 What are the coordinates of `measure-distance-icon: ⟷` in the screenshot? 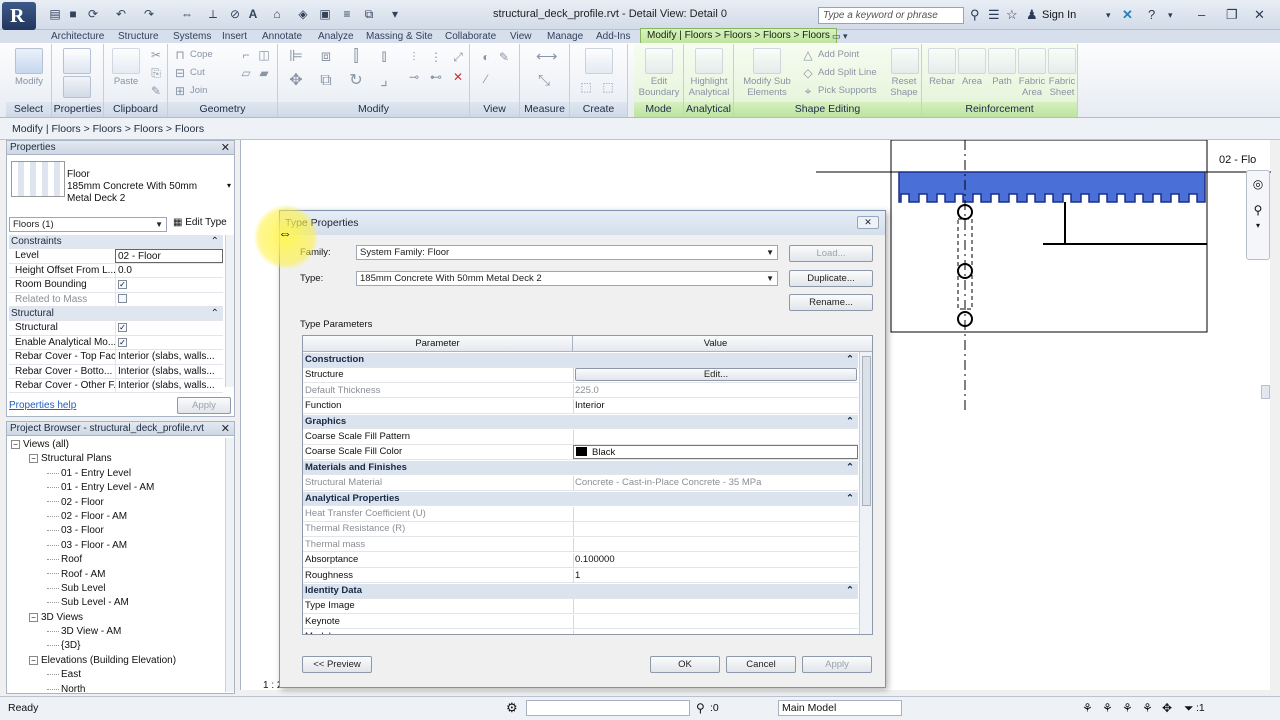 It's located at (547, 56).